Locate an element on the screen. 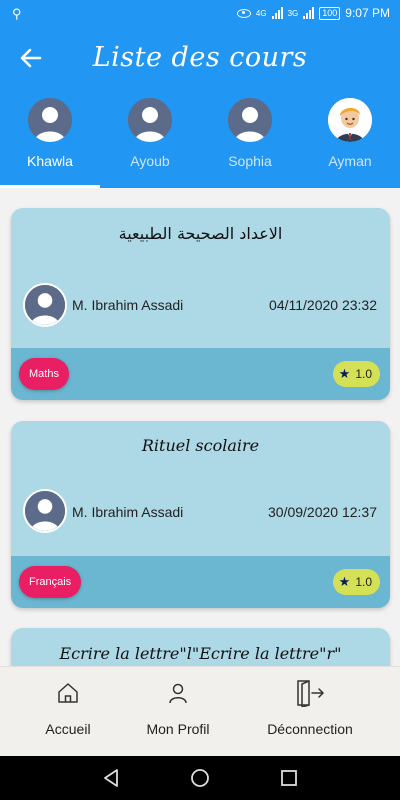 This screenshot has width=400, height=800. recent-apps-icon is located at coordinates (289, 778).